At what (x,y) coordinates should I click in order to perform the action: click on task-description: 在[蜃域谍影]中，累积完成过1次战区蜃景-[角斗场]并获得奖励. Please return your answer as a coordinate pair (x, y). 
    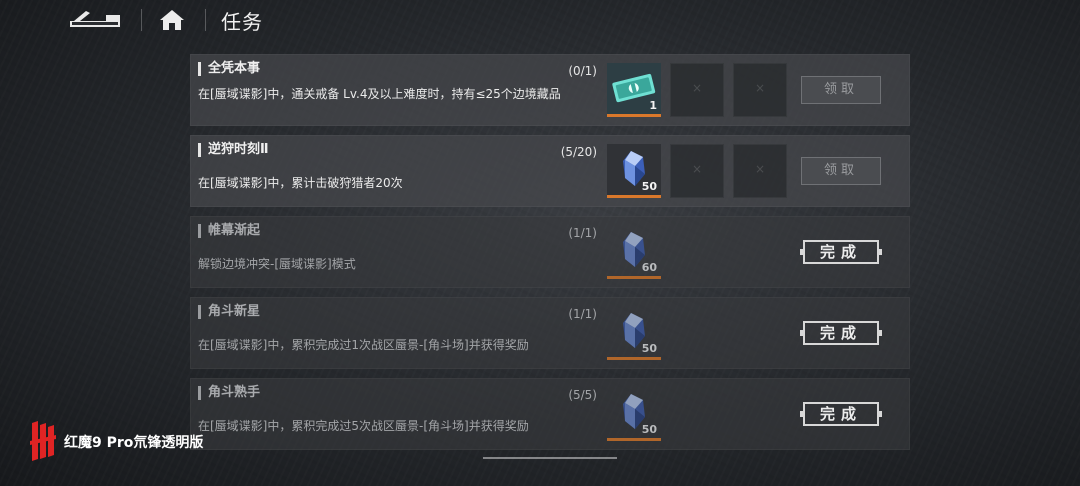
    Looking at the image, I should click on (363, 345).